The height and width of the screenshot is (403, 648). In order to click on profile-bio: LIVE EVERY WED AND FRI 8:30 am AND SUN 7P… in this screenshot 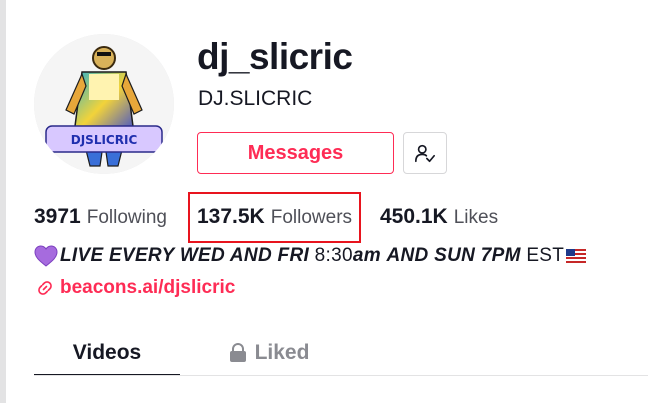, I will do `click(310, 256)`.